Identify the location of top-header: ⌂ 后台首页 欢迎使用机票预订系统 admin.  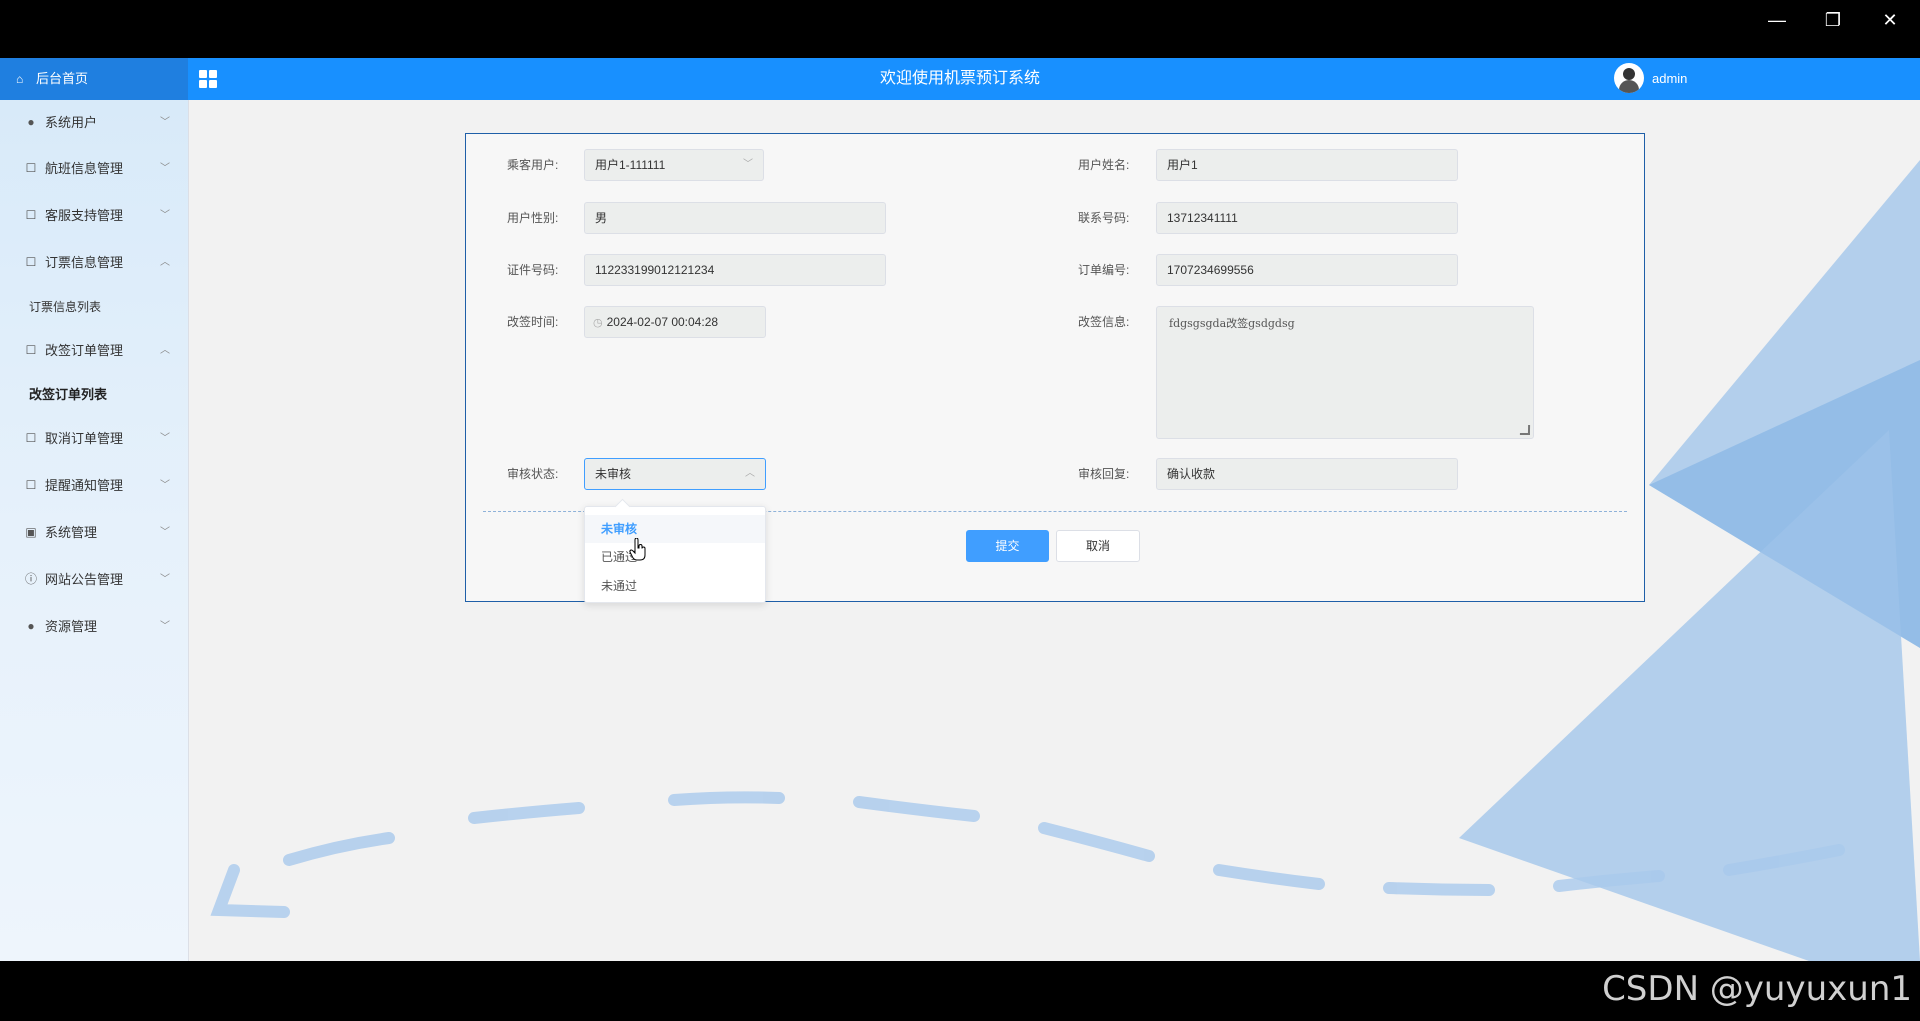
(960, 79).